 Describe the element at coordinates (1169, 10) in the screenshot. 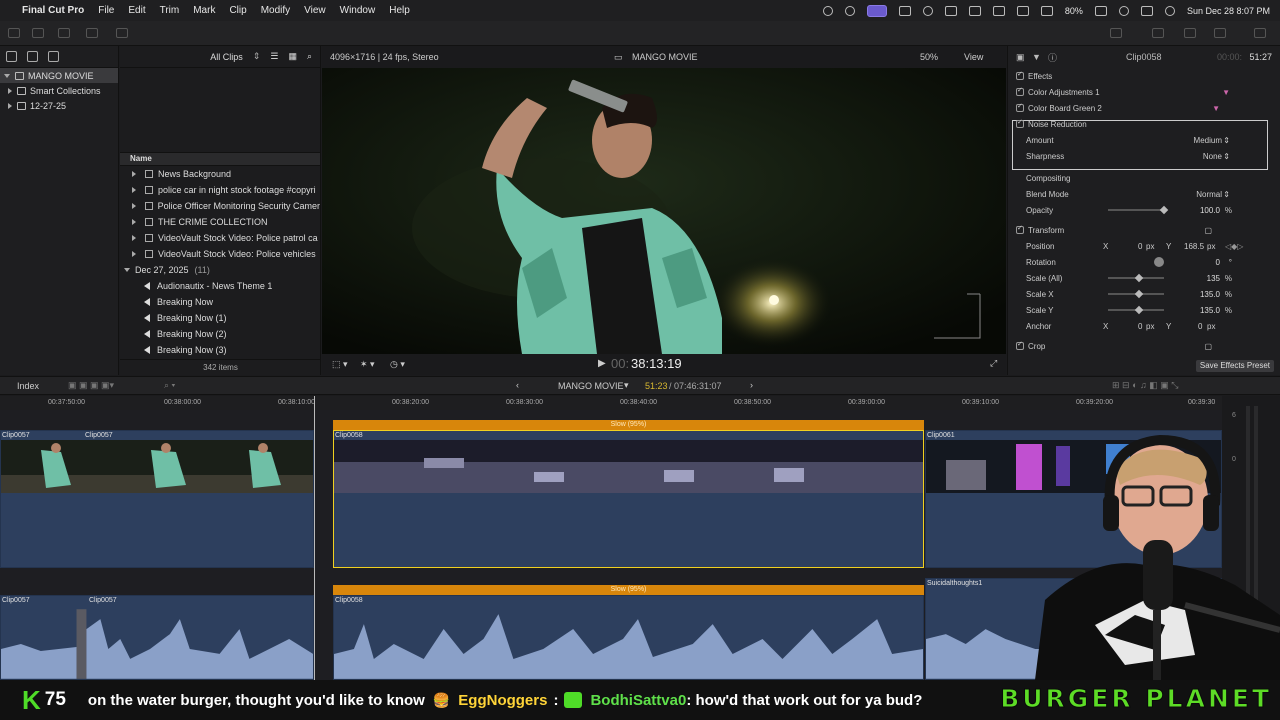

I see `siri-icon` at that location.